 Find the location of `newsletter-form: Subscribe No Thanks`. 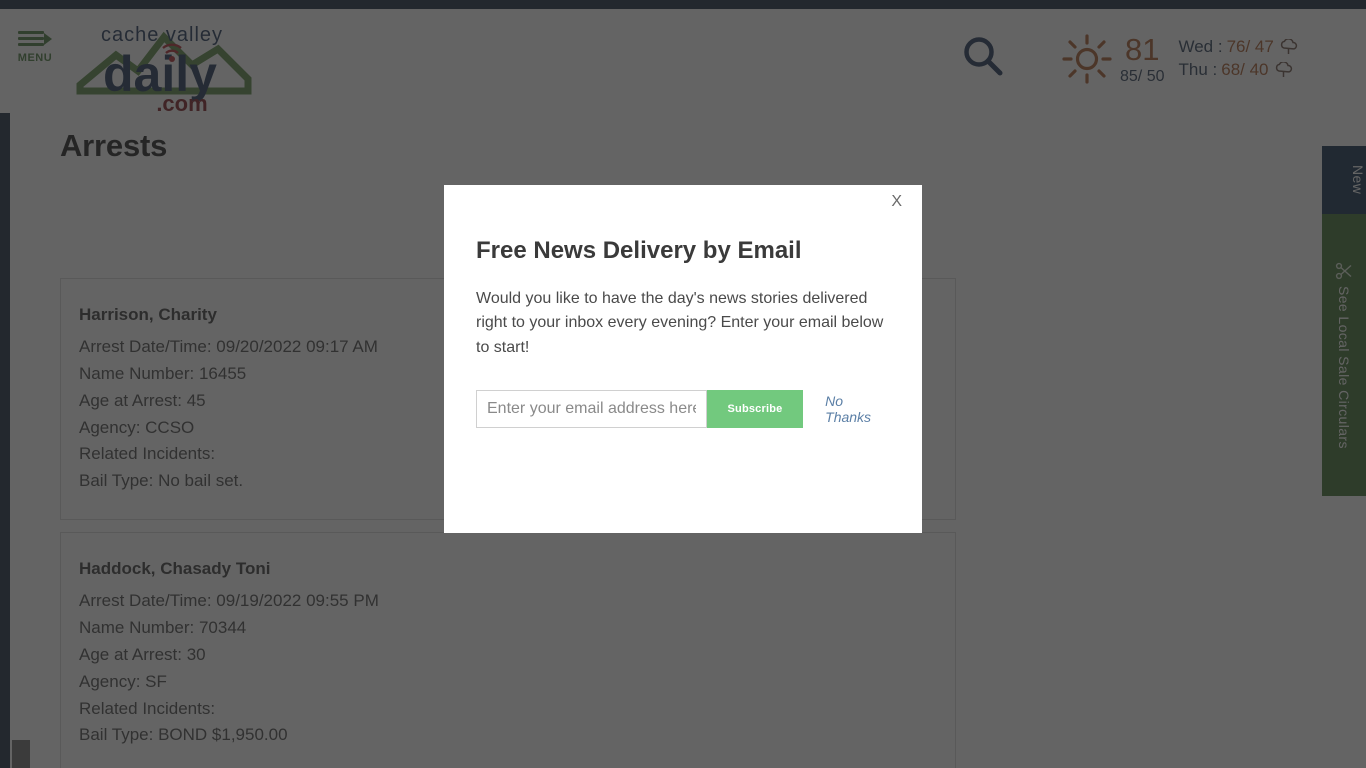

newsletter-form: Subscribe No Thanks is located at coordinates (683, 408).